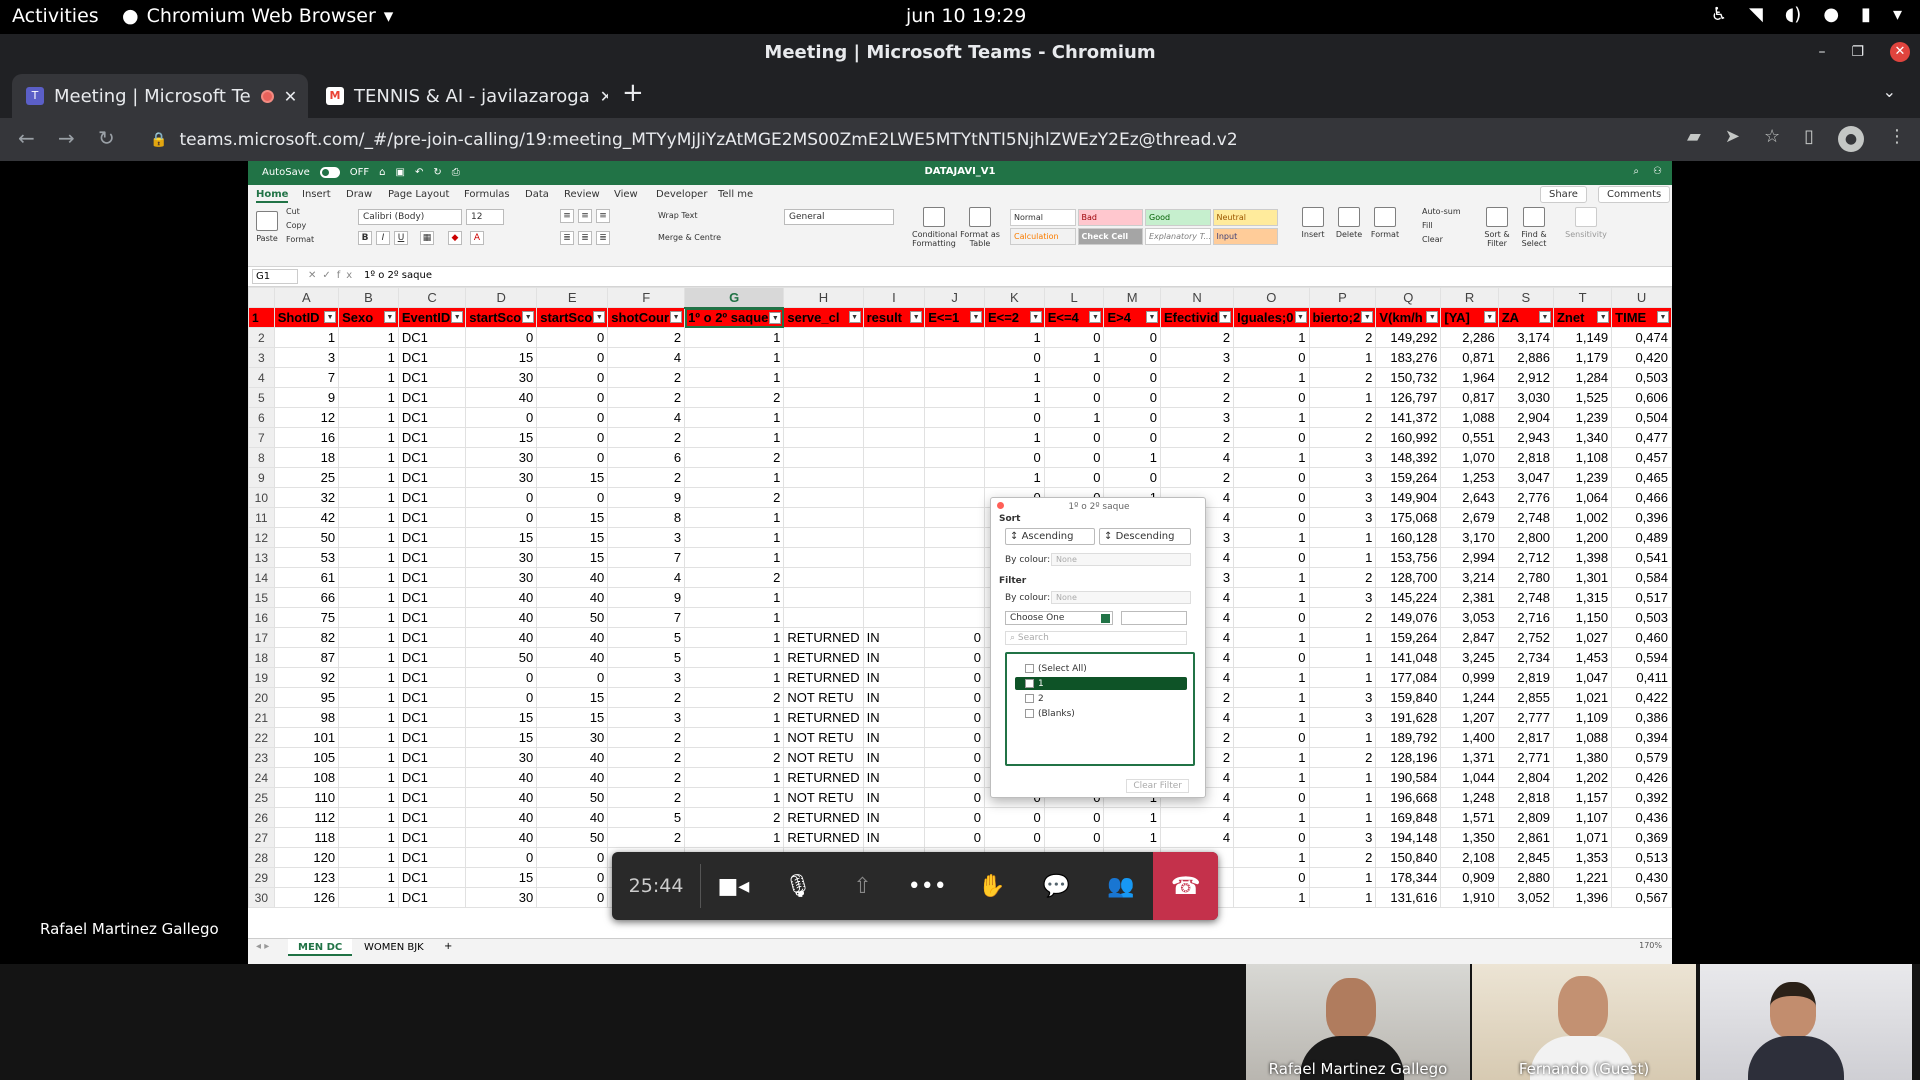 The width and height of the screenshot is (1920, 1080). I want to click on cell: 1,221, so click(1582, 877).